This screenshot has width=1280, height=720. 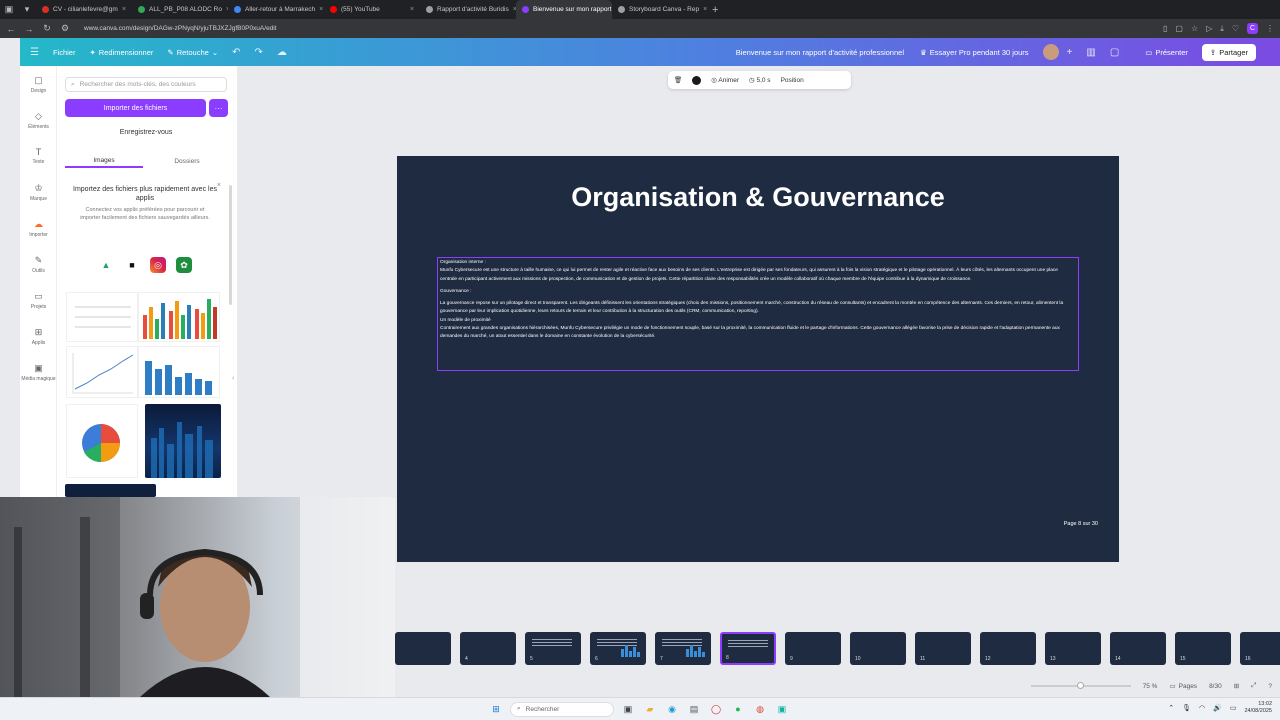 I want to click on help-icon: ?, so click(x=1270, y=686).